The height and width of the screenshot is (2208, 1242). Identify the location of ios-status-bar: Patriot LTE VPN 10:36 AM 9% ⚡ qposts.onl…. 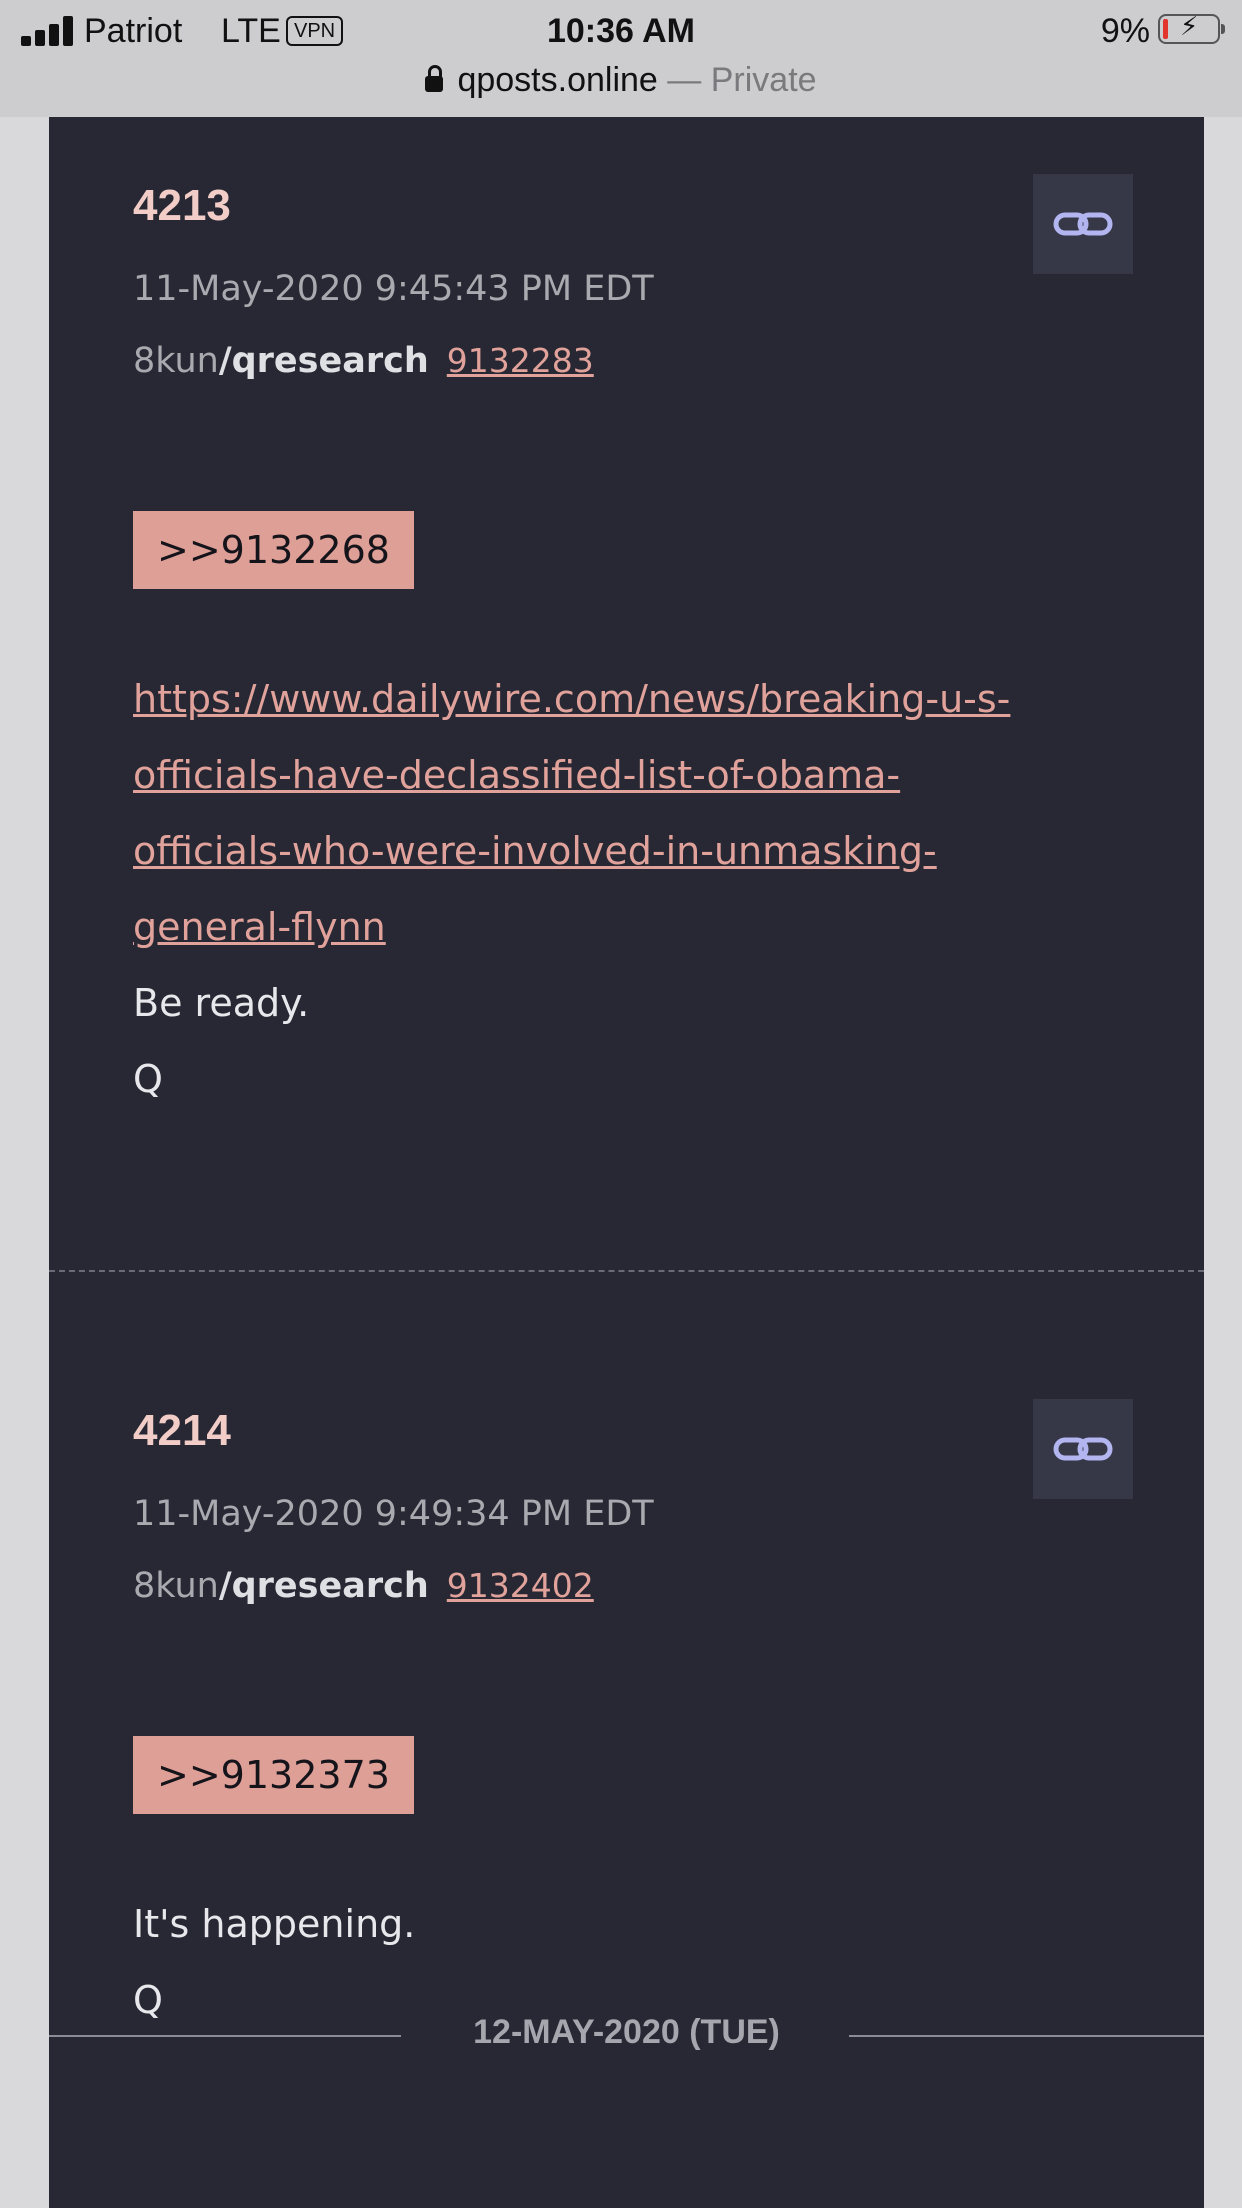
(621, 58).